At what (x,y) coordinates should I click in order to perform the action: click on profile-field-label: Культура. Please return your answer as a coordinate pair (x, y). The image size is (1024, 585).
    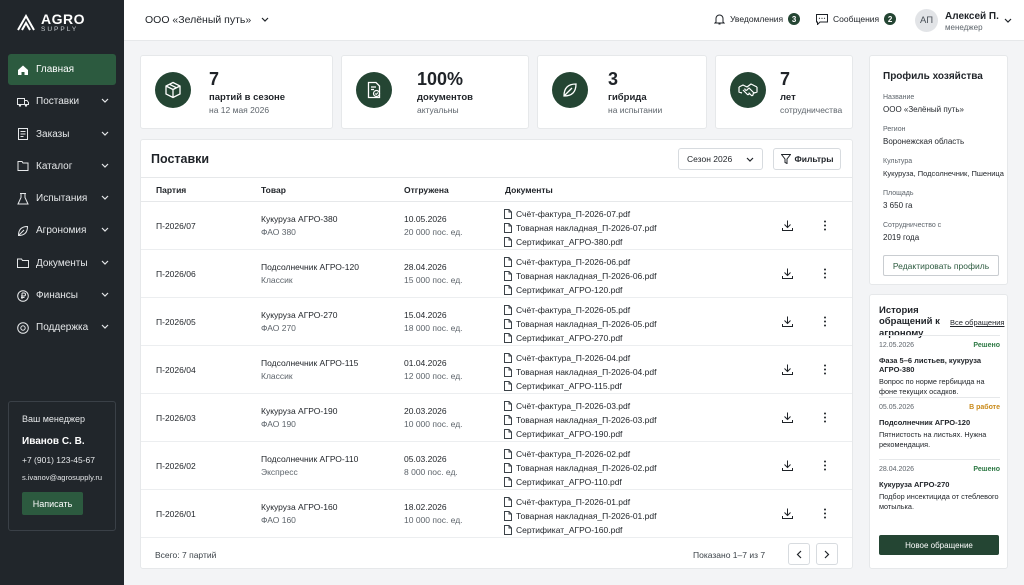
    Looking at the image, I should click on (898, 161).